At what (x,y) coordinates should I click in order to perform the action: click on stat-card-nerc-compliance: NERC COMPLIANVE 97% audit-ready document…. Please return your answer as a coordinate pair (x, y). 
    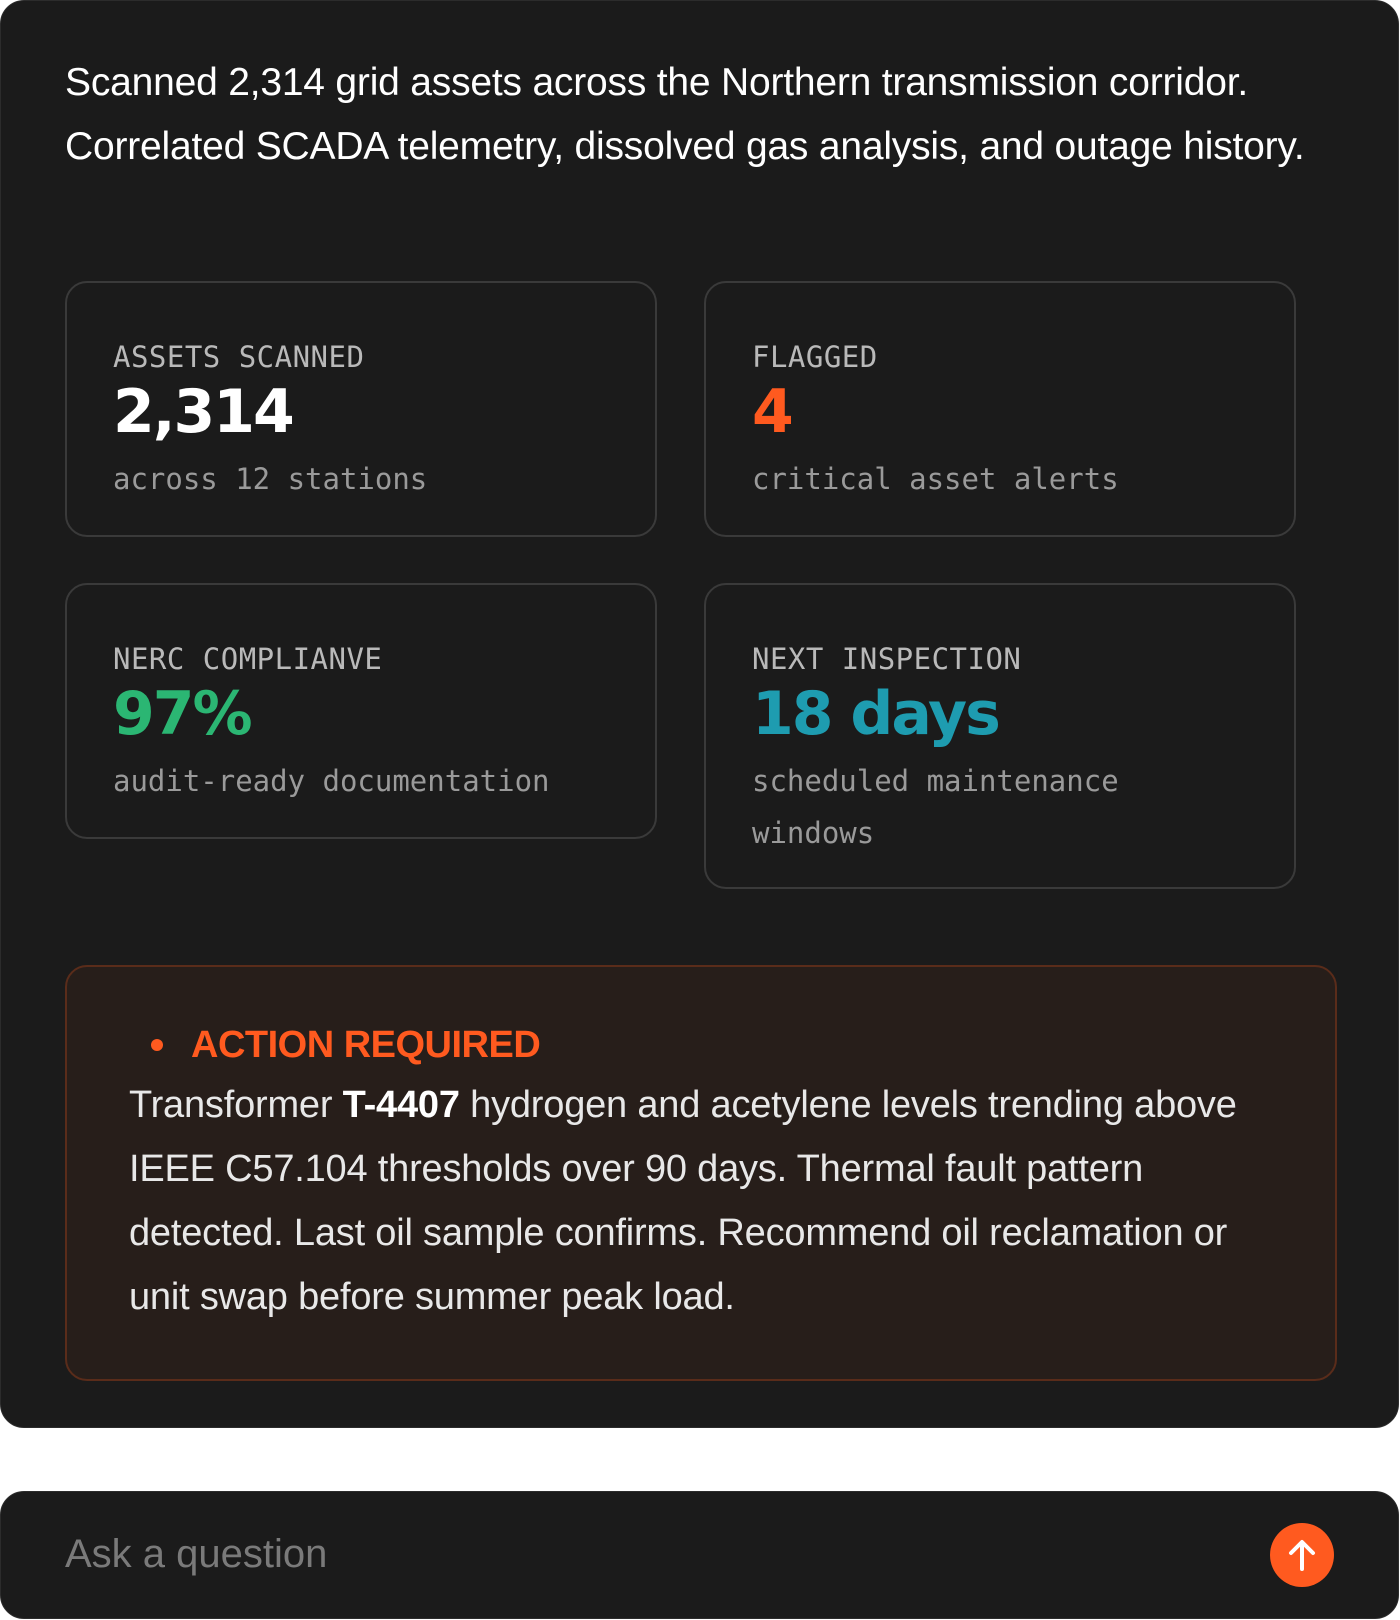
    Looking at the image, I should click on (361, 711).